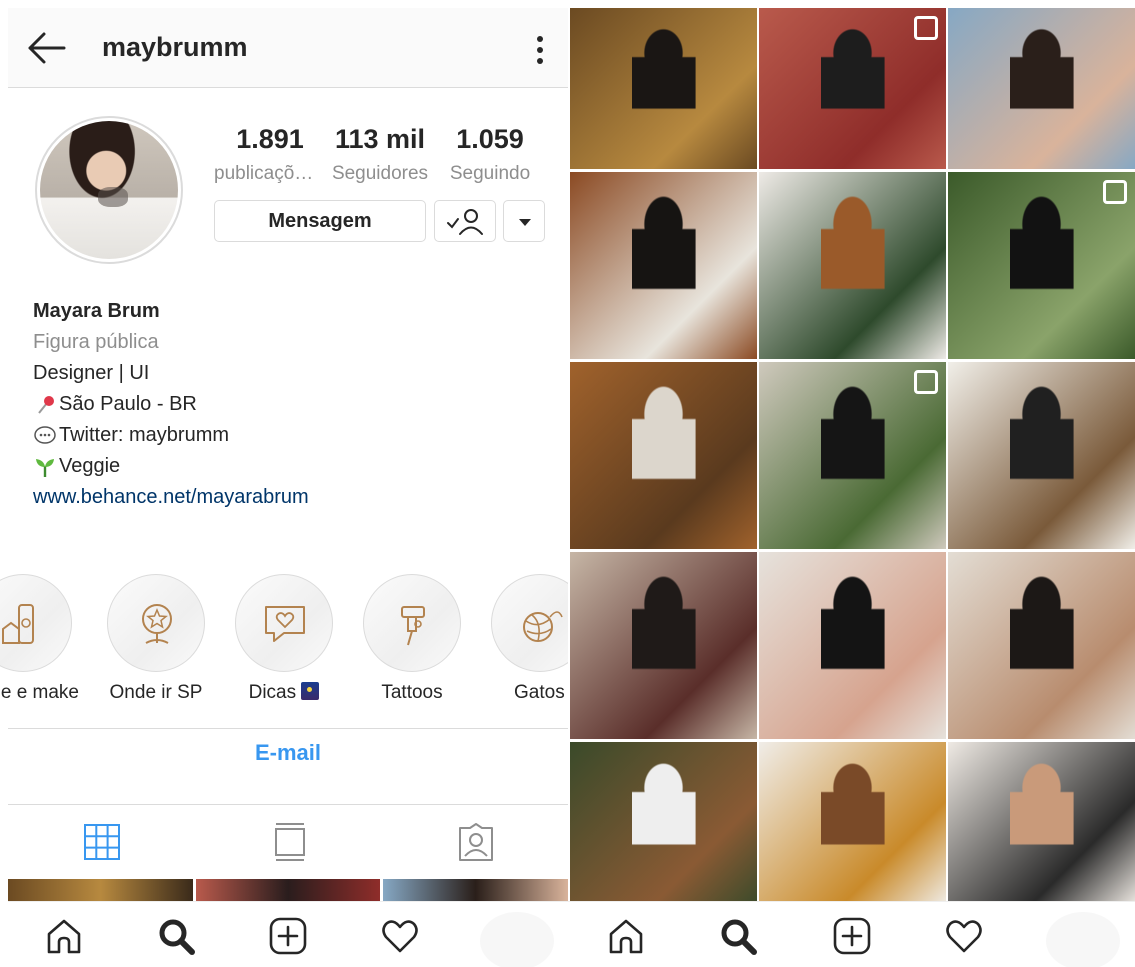 This screenshot has width=1135, height=967. Describe the element at coordinates (171, 373) in the screenshot. I see `bio-line: Designer | UI` at that location.